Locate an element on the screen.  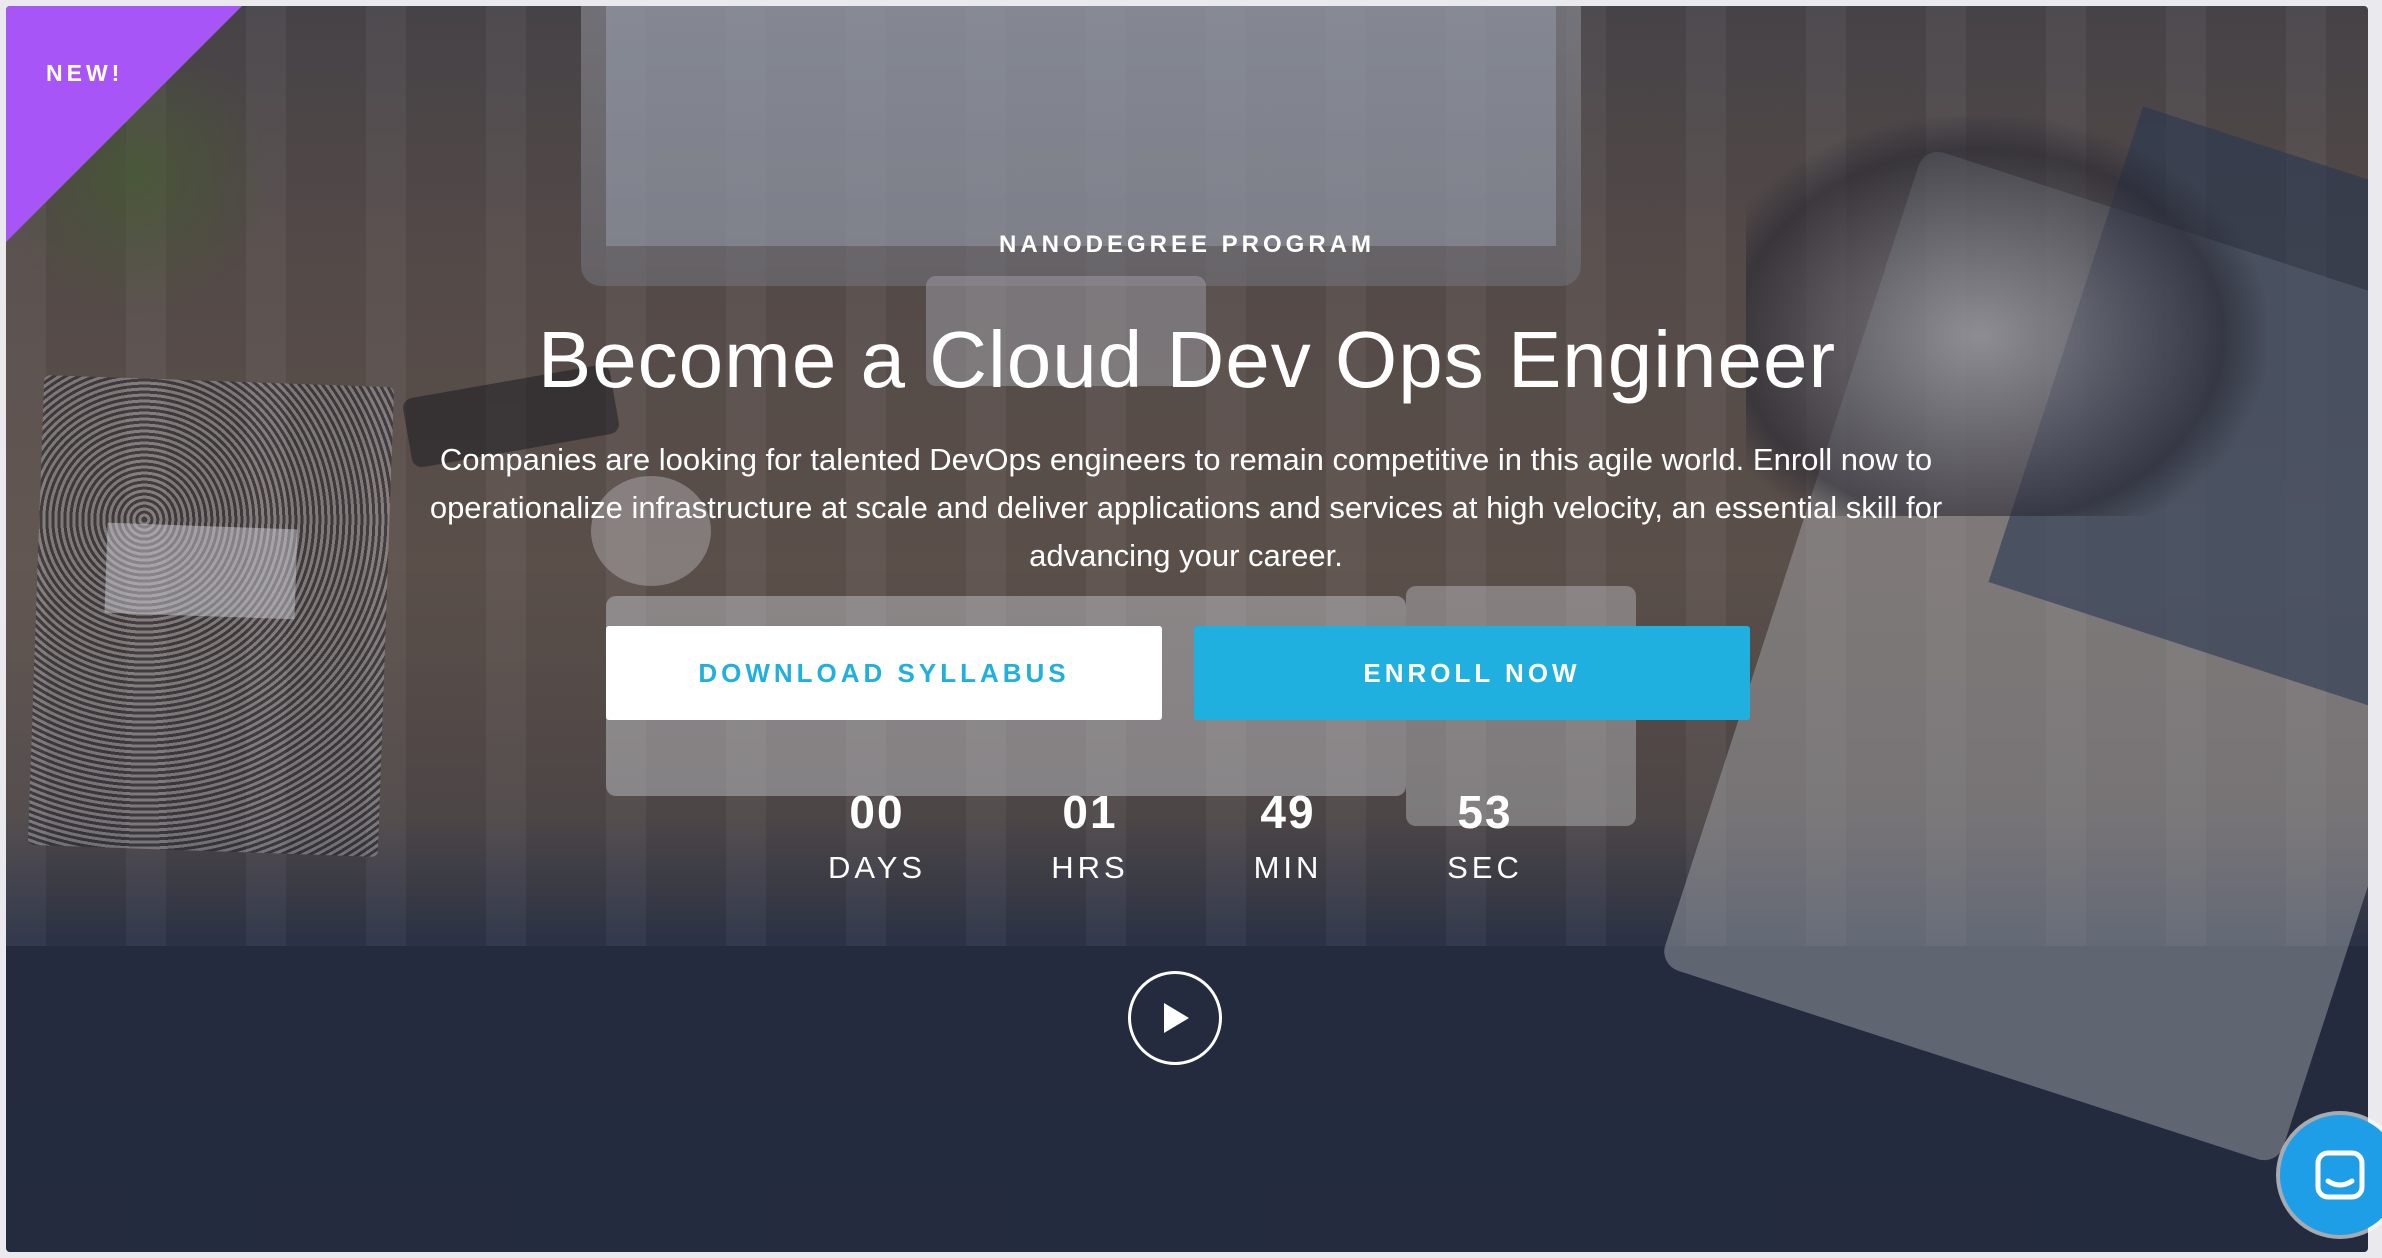
background-notebook-label is located at coordinates (201, 571).